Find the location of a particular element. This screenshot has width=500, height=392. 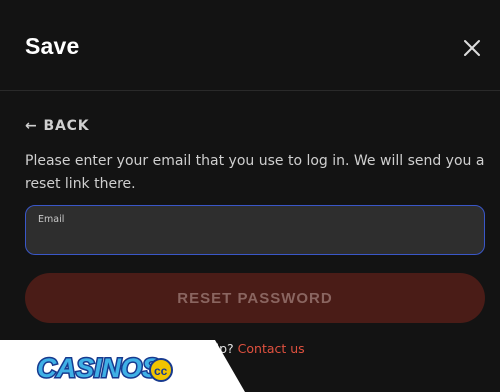

svg-text: CASINOS is located at coordinates (98, 368).